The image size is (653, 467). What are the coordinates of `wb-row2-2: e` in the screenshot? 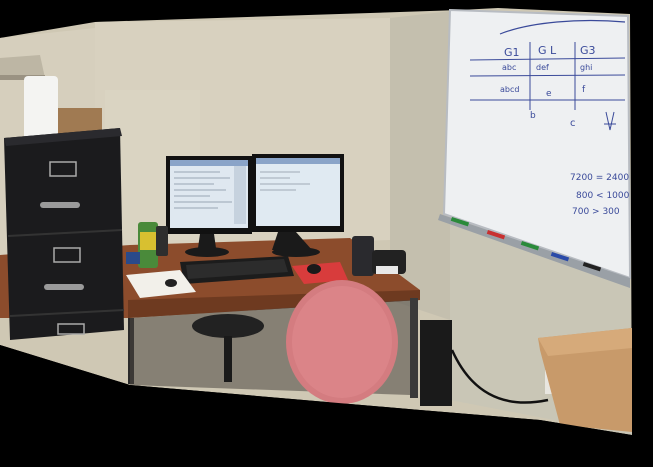 It's located at (549, 94).